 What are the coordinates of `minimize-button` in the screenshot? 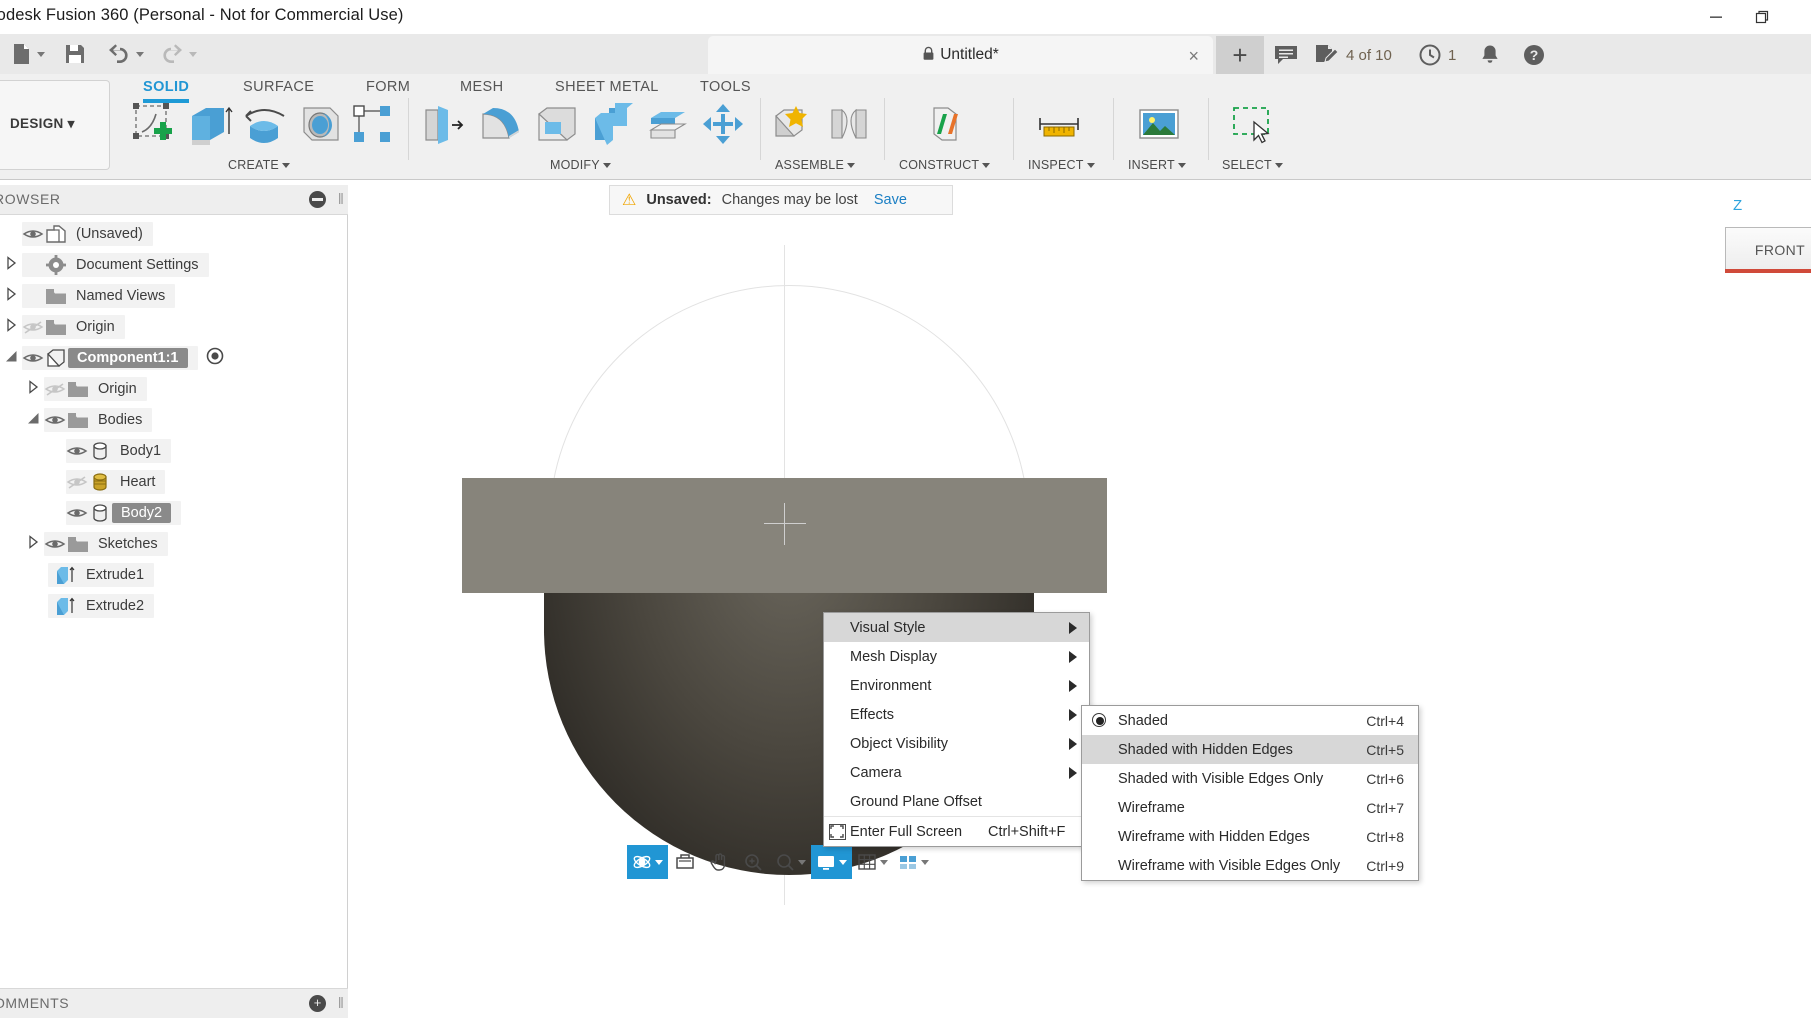 It's located at (1716, 17).